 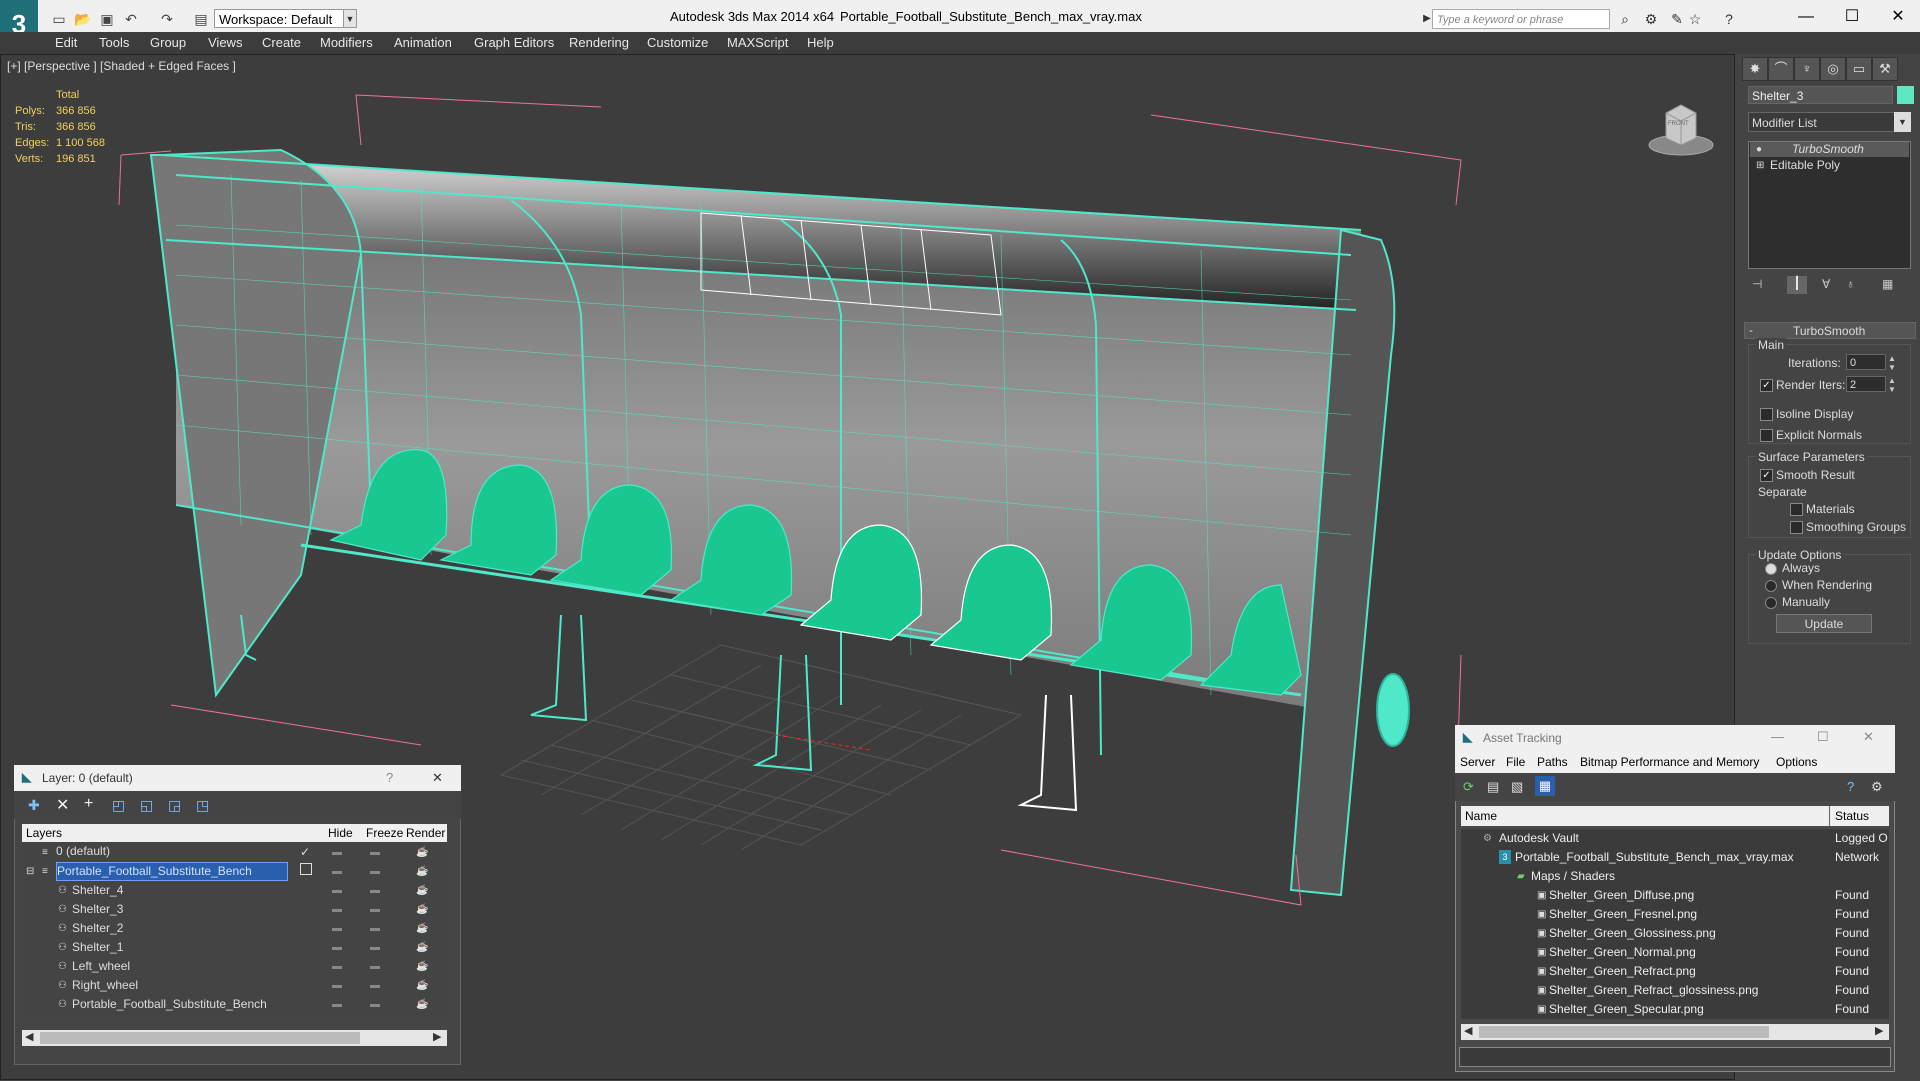 I want to click on minimize-window-icon: —, so click(x=1806, y=17).